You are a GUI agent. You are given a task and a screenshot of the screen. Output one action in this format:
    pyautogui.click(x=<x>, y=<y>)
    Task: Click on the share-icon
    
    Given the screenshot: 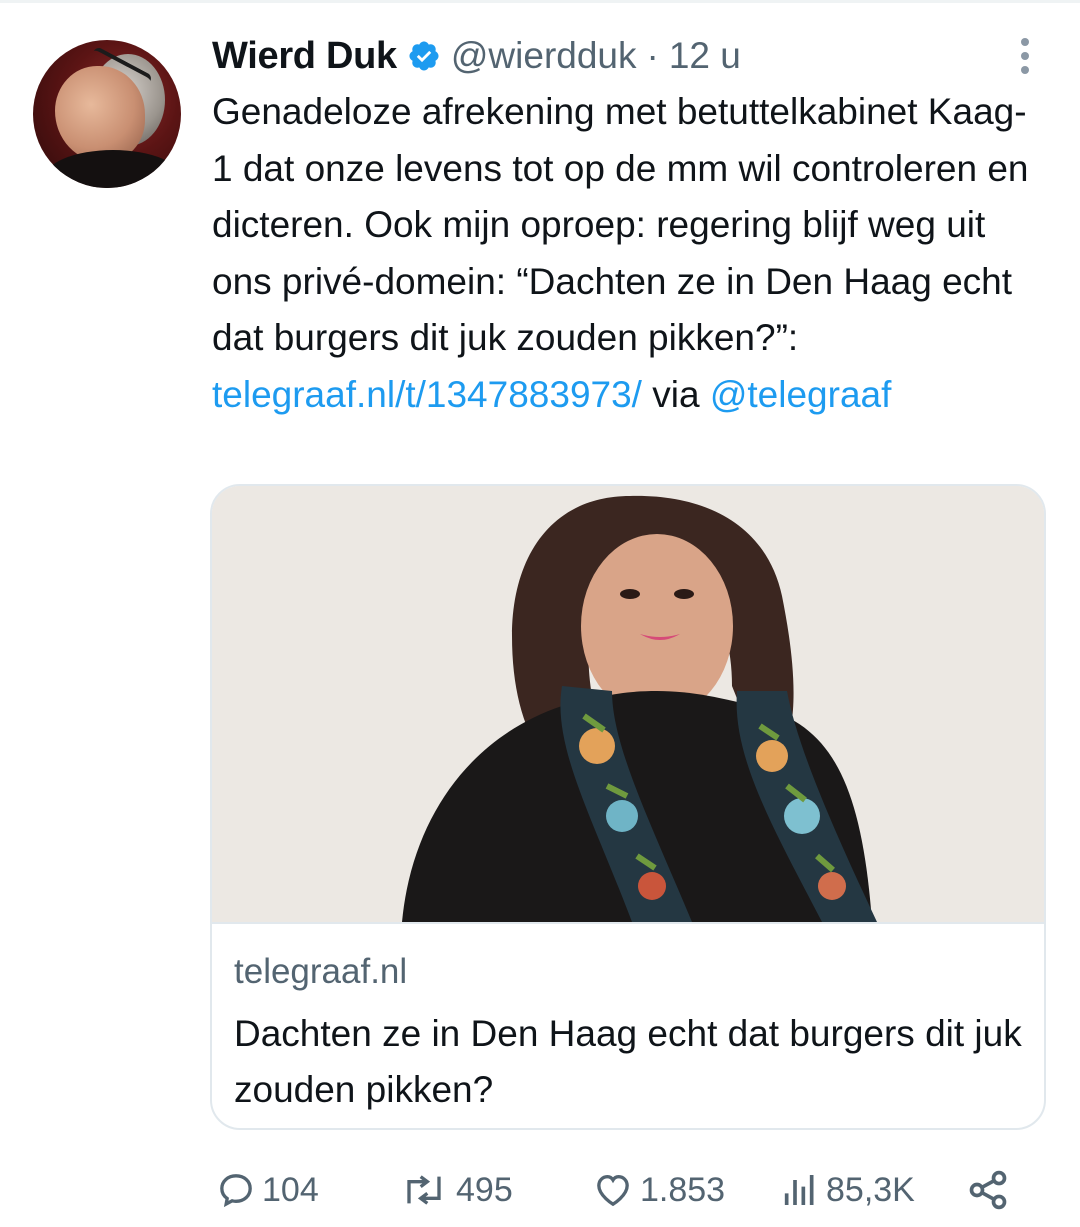 What is the action you would take?
    pyautogui.click(x=988, y=1190)
    